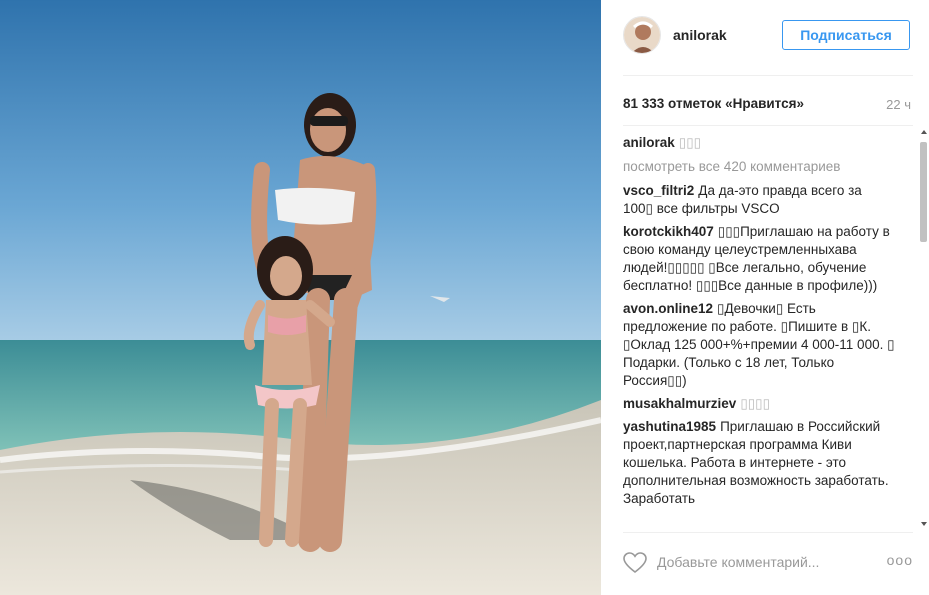 The width and height of the screenshot is (929, 595). Describe the element at coordinates (846, 35) in the screenshot. I see `follow-button: Подписаться` at that location.